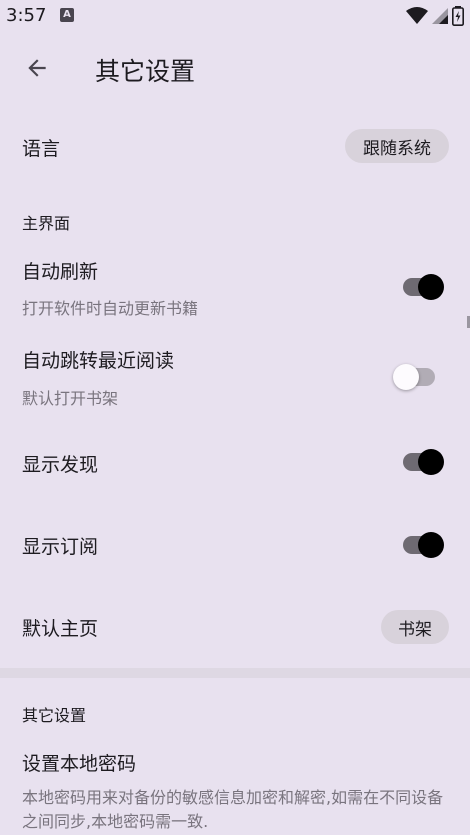 The height and width of the screenshot is (835, 470). I want to click on language-value-chip: 跟随系统, so click(397, 146).